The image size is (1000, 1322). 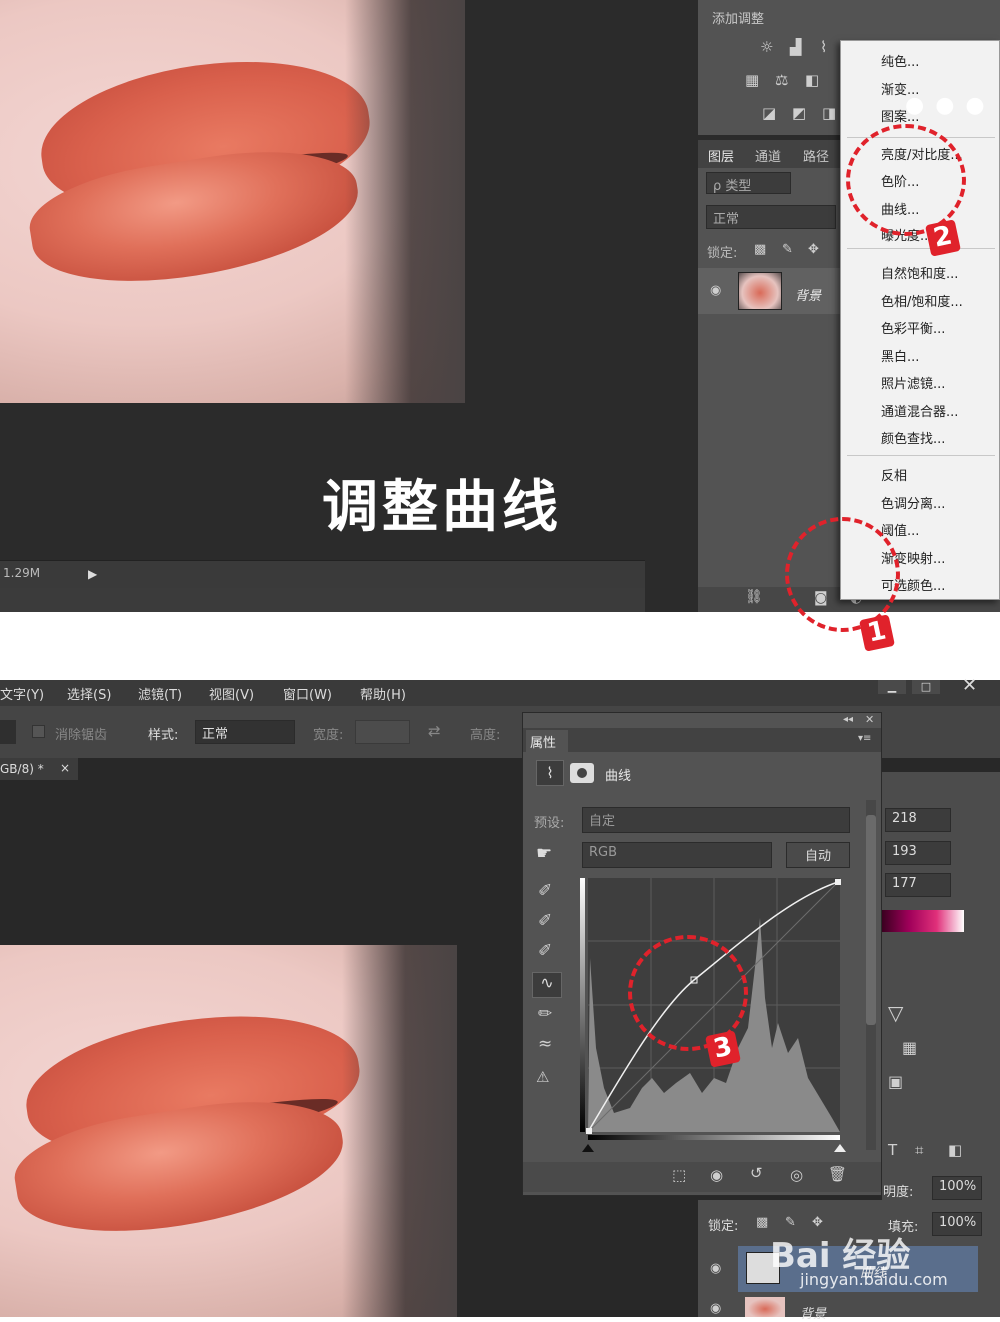 I want to click on color-ramp, so click(x=923, y=921).